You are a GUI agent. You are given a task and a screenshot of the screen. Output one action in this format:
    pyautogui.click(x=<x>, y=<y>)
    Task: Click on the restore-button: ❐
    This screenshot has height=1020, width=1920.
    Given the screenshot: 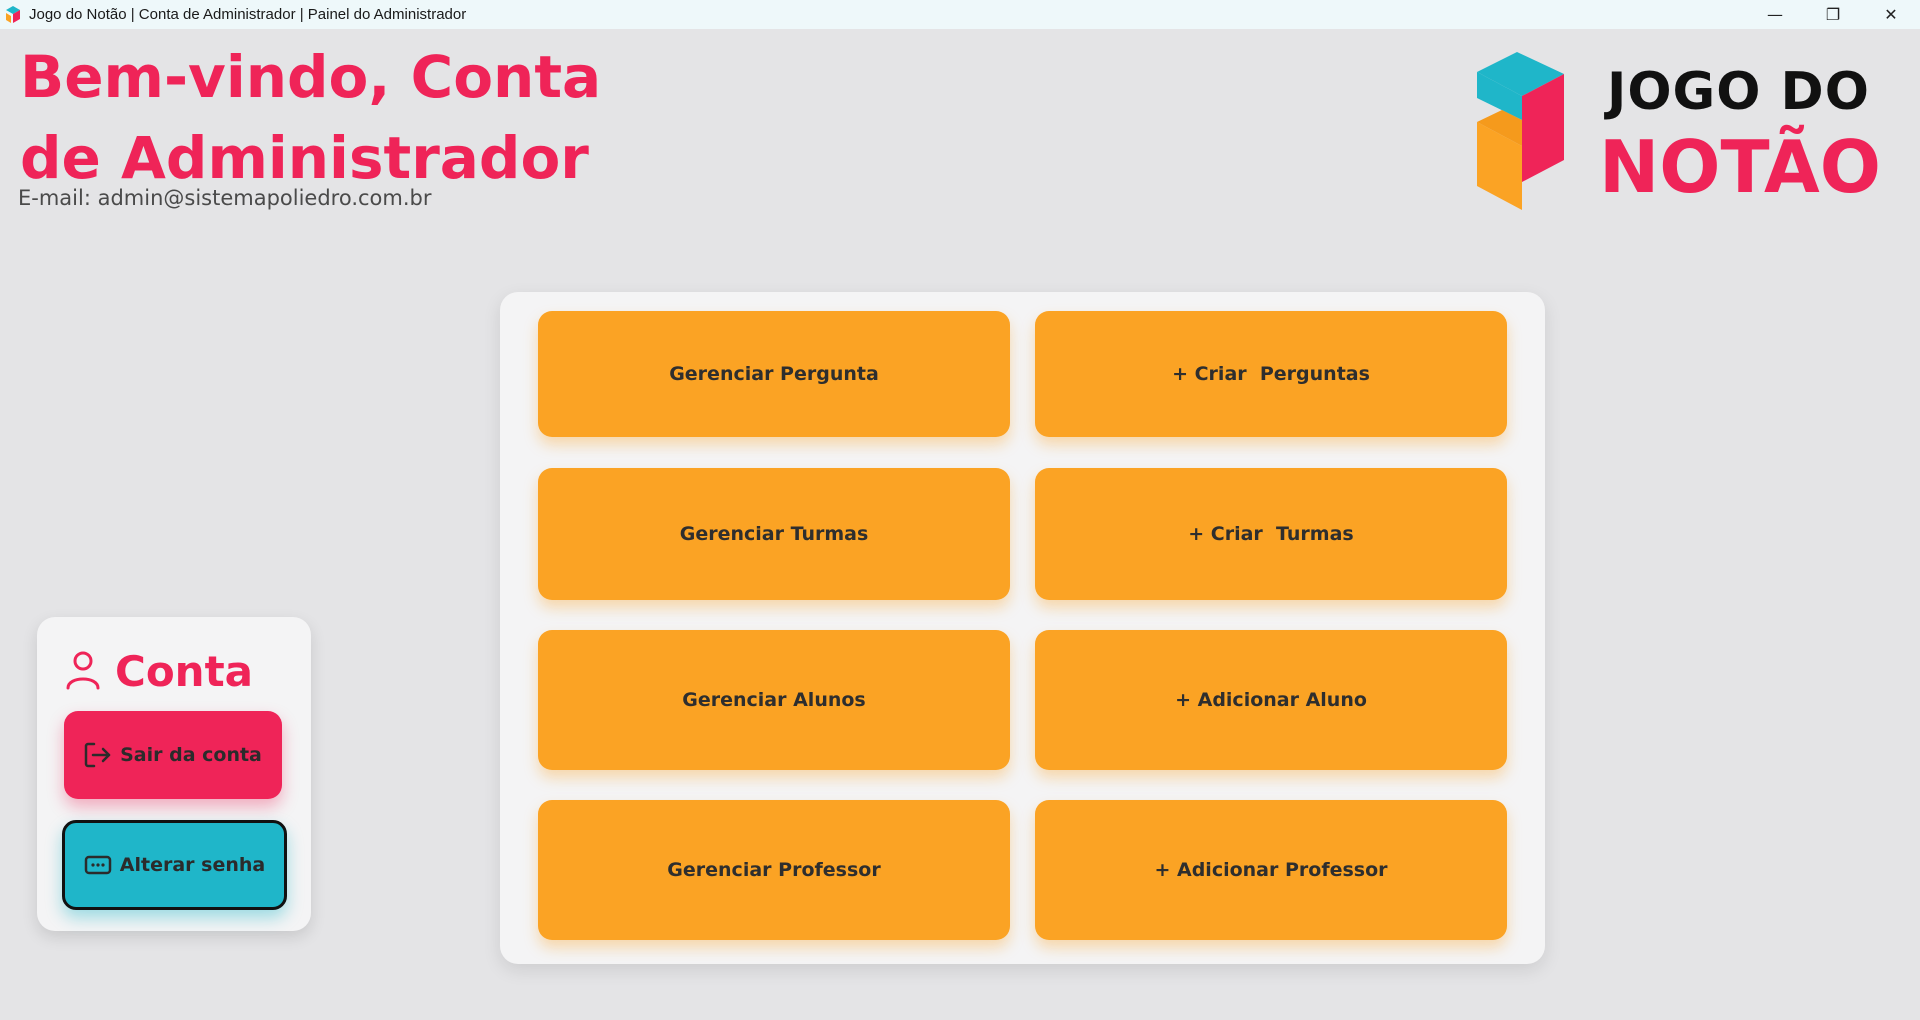 What is the action you would take?
    pyautogui.click(x=1833, y=14)
    